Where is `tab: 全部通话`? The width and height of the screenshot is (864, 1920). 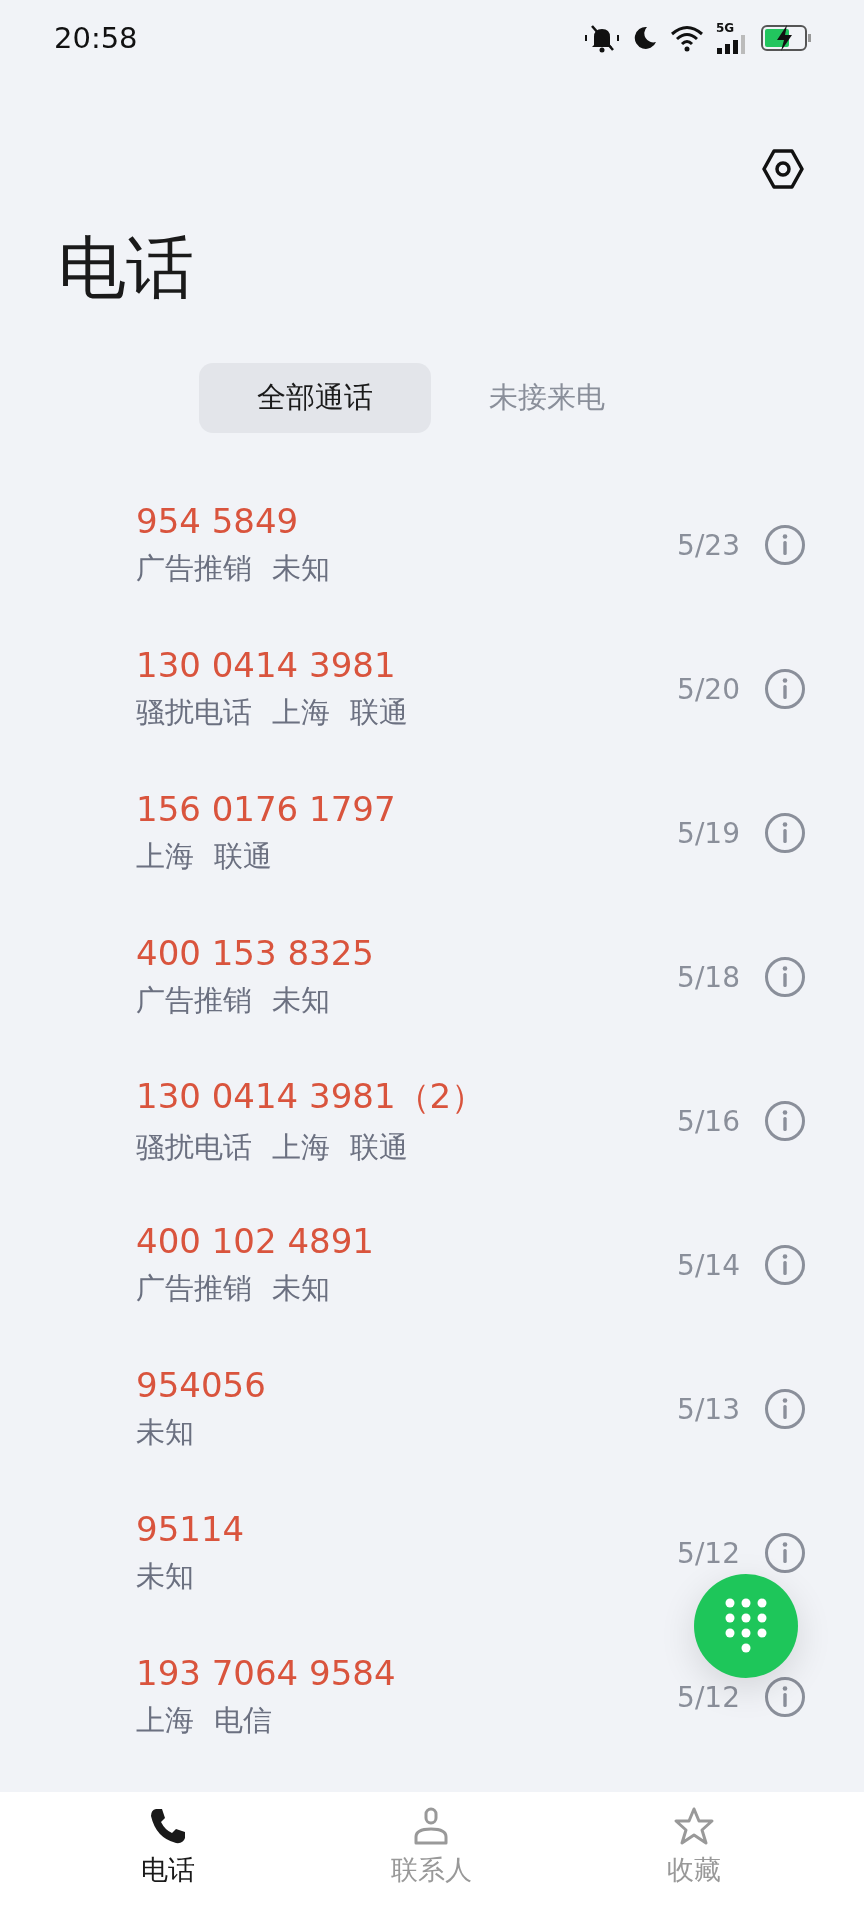 tab: 全部通话 is located at coordinates (315, 398).